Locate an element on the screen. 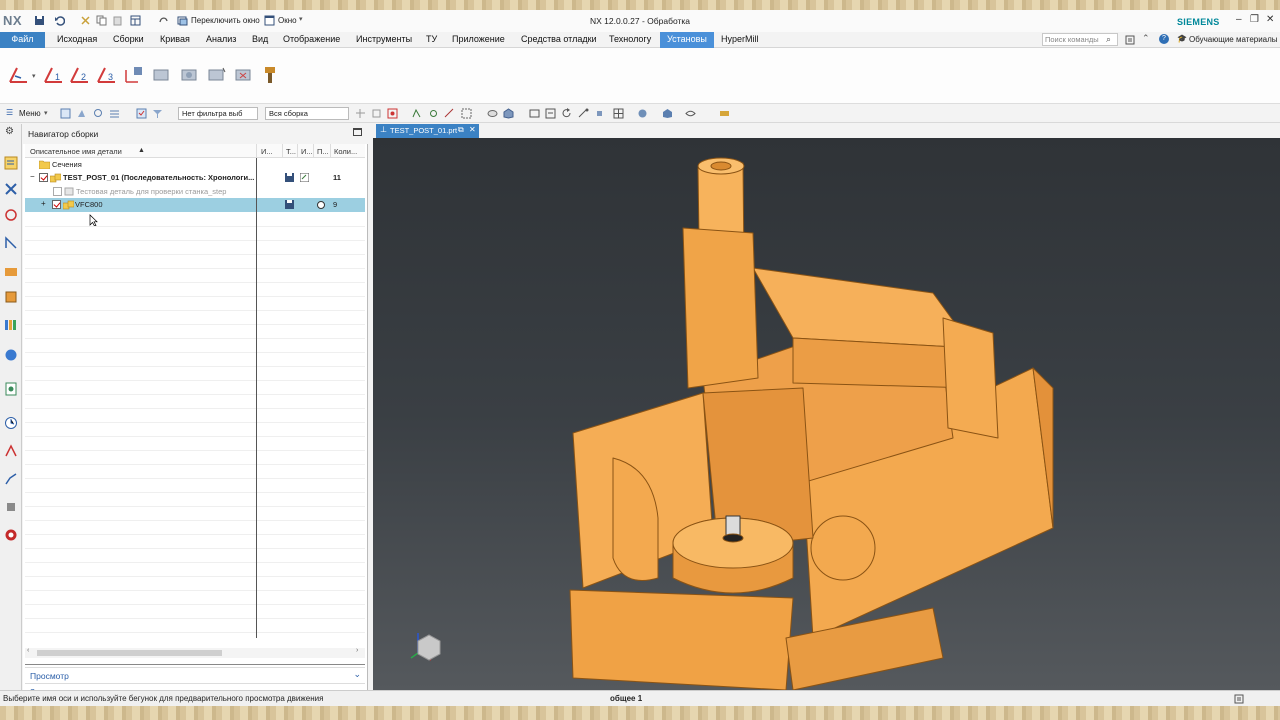 The height and width of the screenshot is (720, 1280). web-browser-icon is located at coordinates (11, 355).